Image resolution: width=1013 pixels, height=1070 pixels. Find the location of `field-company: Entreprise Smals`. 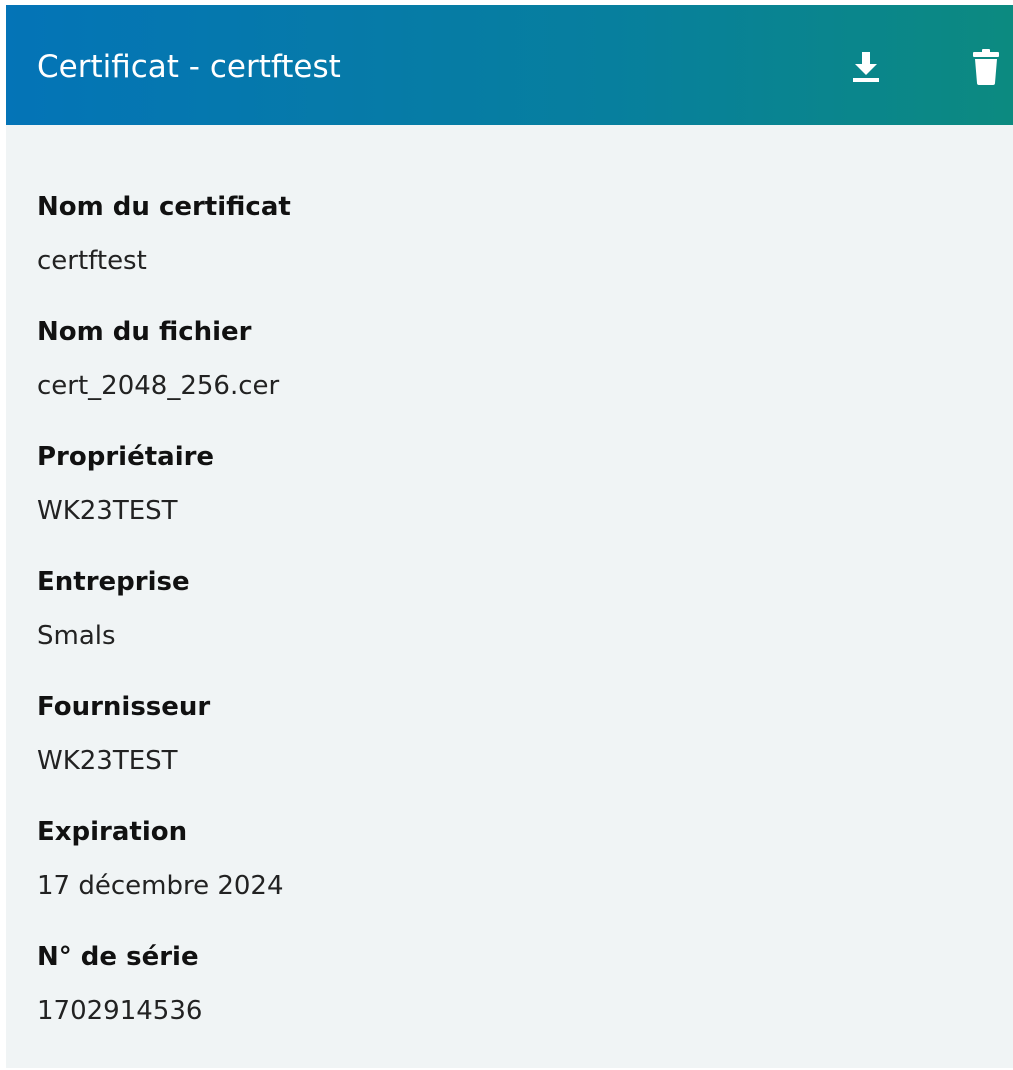

field-company: Entreprise Smals is located at coordinates (507, 627).